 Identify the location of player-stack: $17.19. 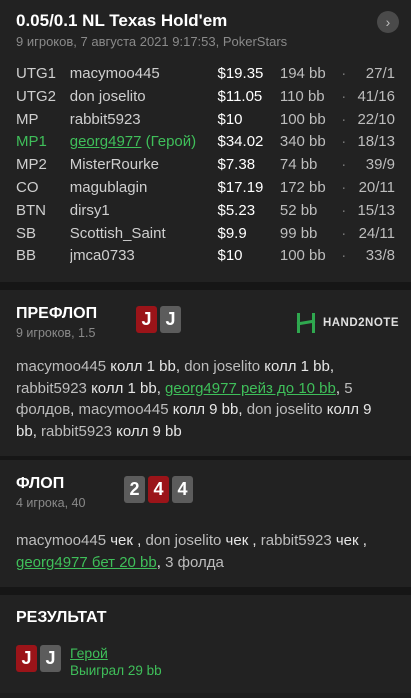
(240, 187).